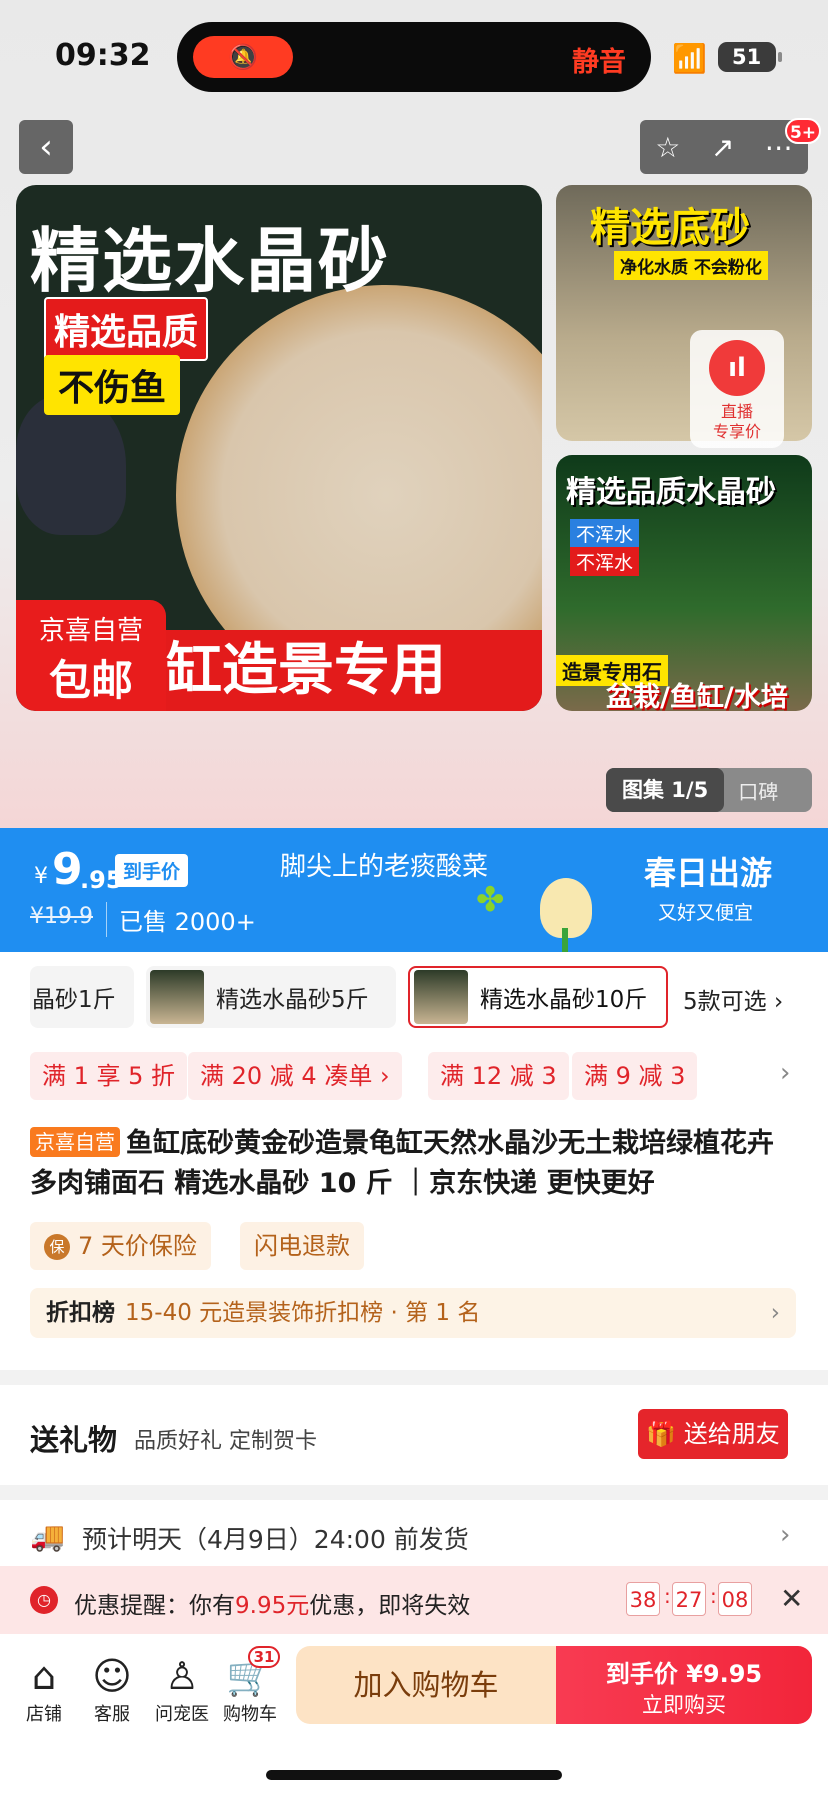 Image resolution: width=828 pixels, height=1795 pixels. What do you see at coordinates (137, 1246) in the screenshot?
I see `insurance-label: 7 天价保险` at bounding box center [137, 1246].